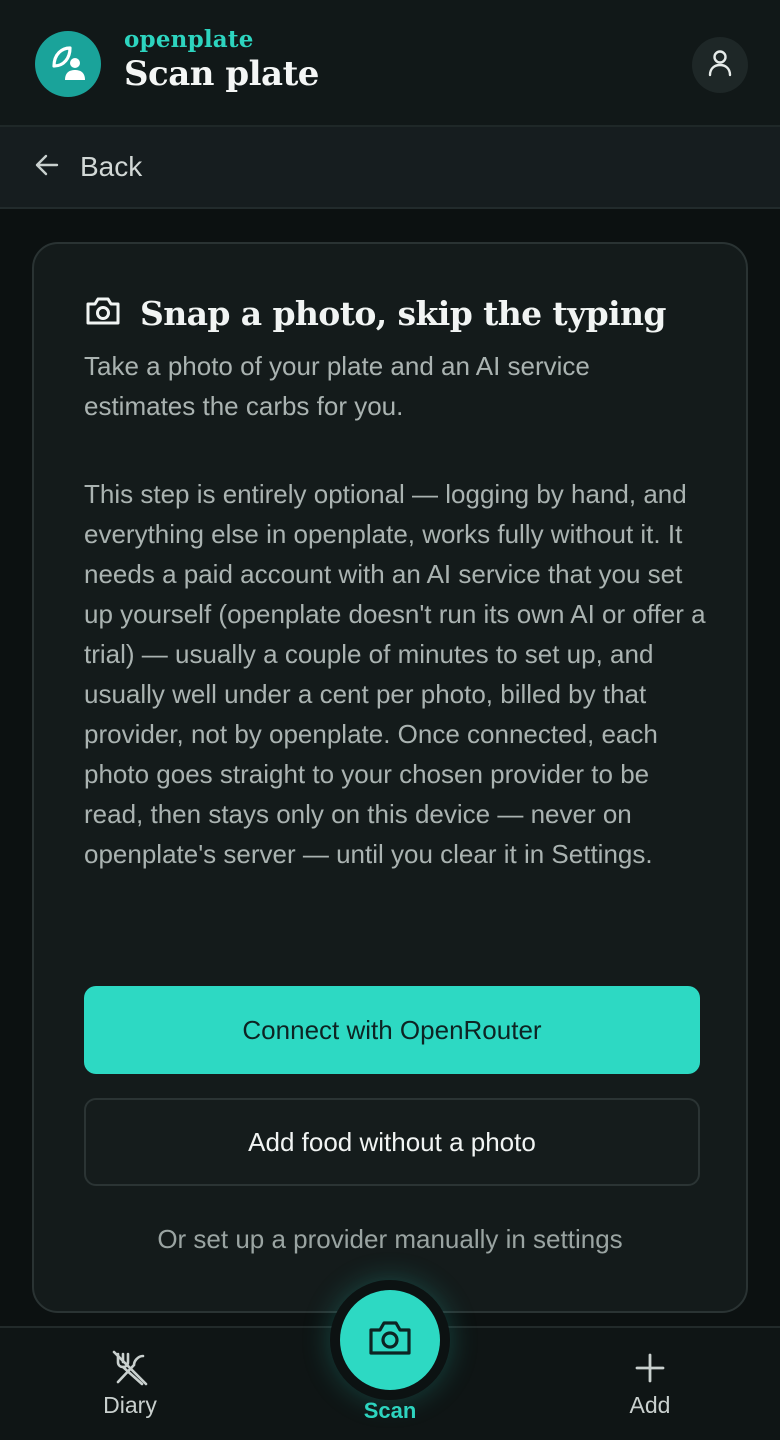  I want to click on brand-name: openplate, so click(189, 39).